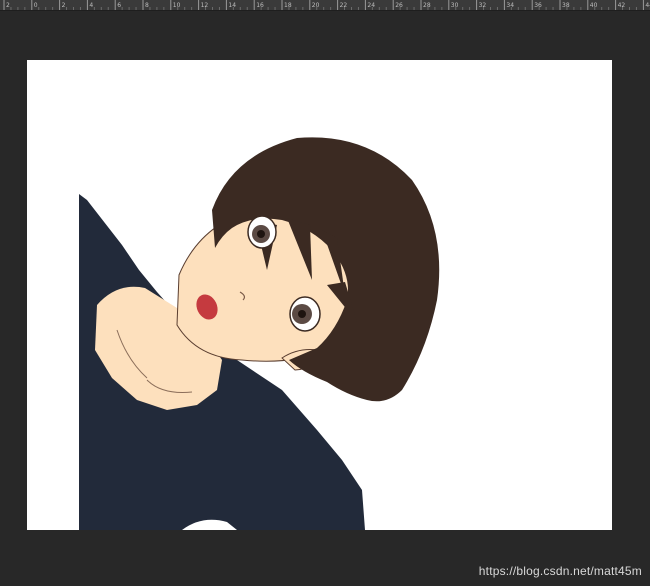  Describe the element at coordinates (316, 5) in the screenshot. I see `ruler-label: 20` at that location.